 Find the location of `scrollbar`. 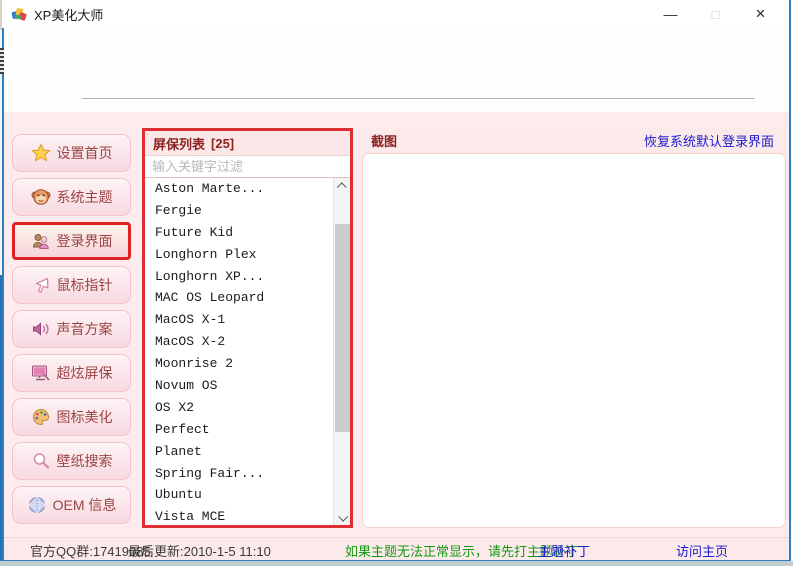

scrollbar is located at coordinates (341, 351).